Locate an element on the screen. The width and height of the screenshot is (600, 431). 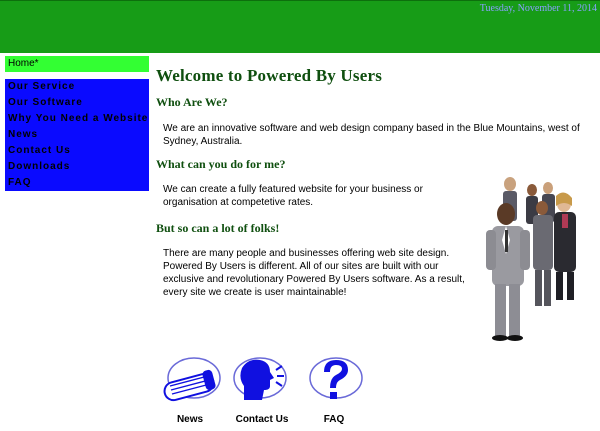
nav-item-home: Home* is located at coordinates (77, 64).